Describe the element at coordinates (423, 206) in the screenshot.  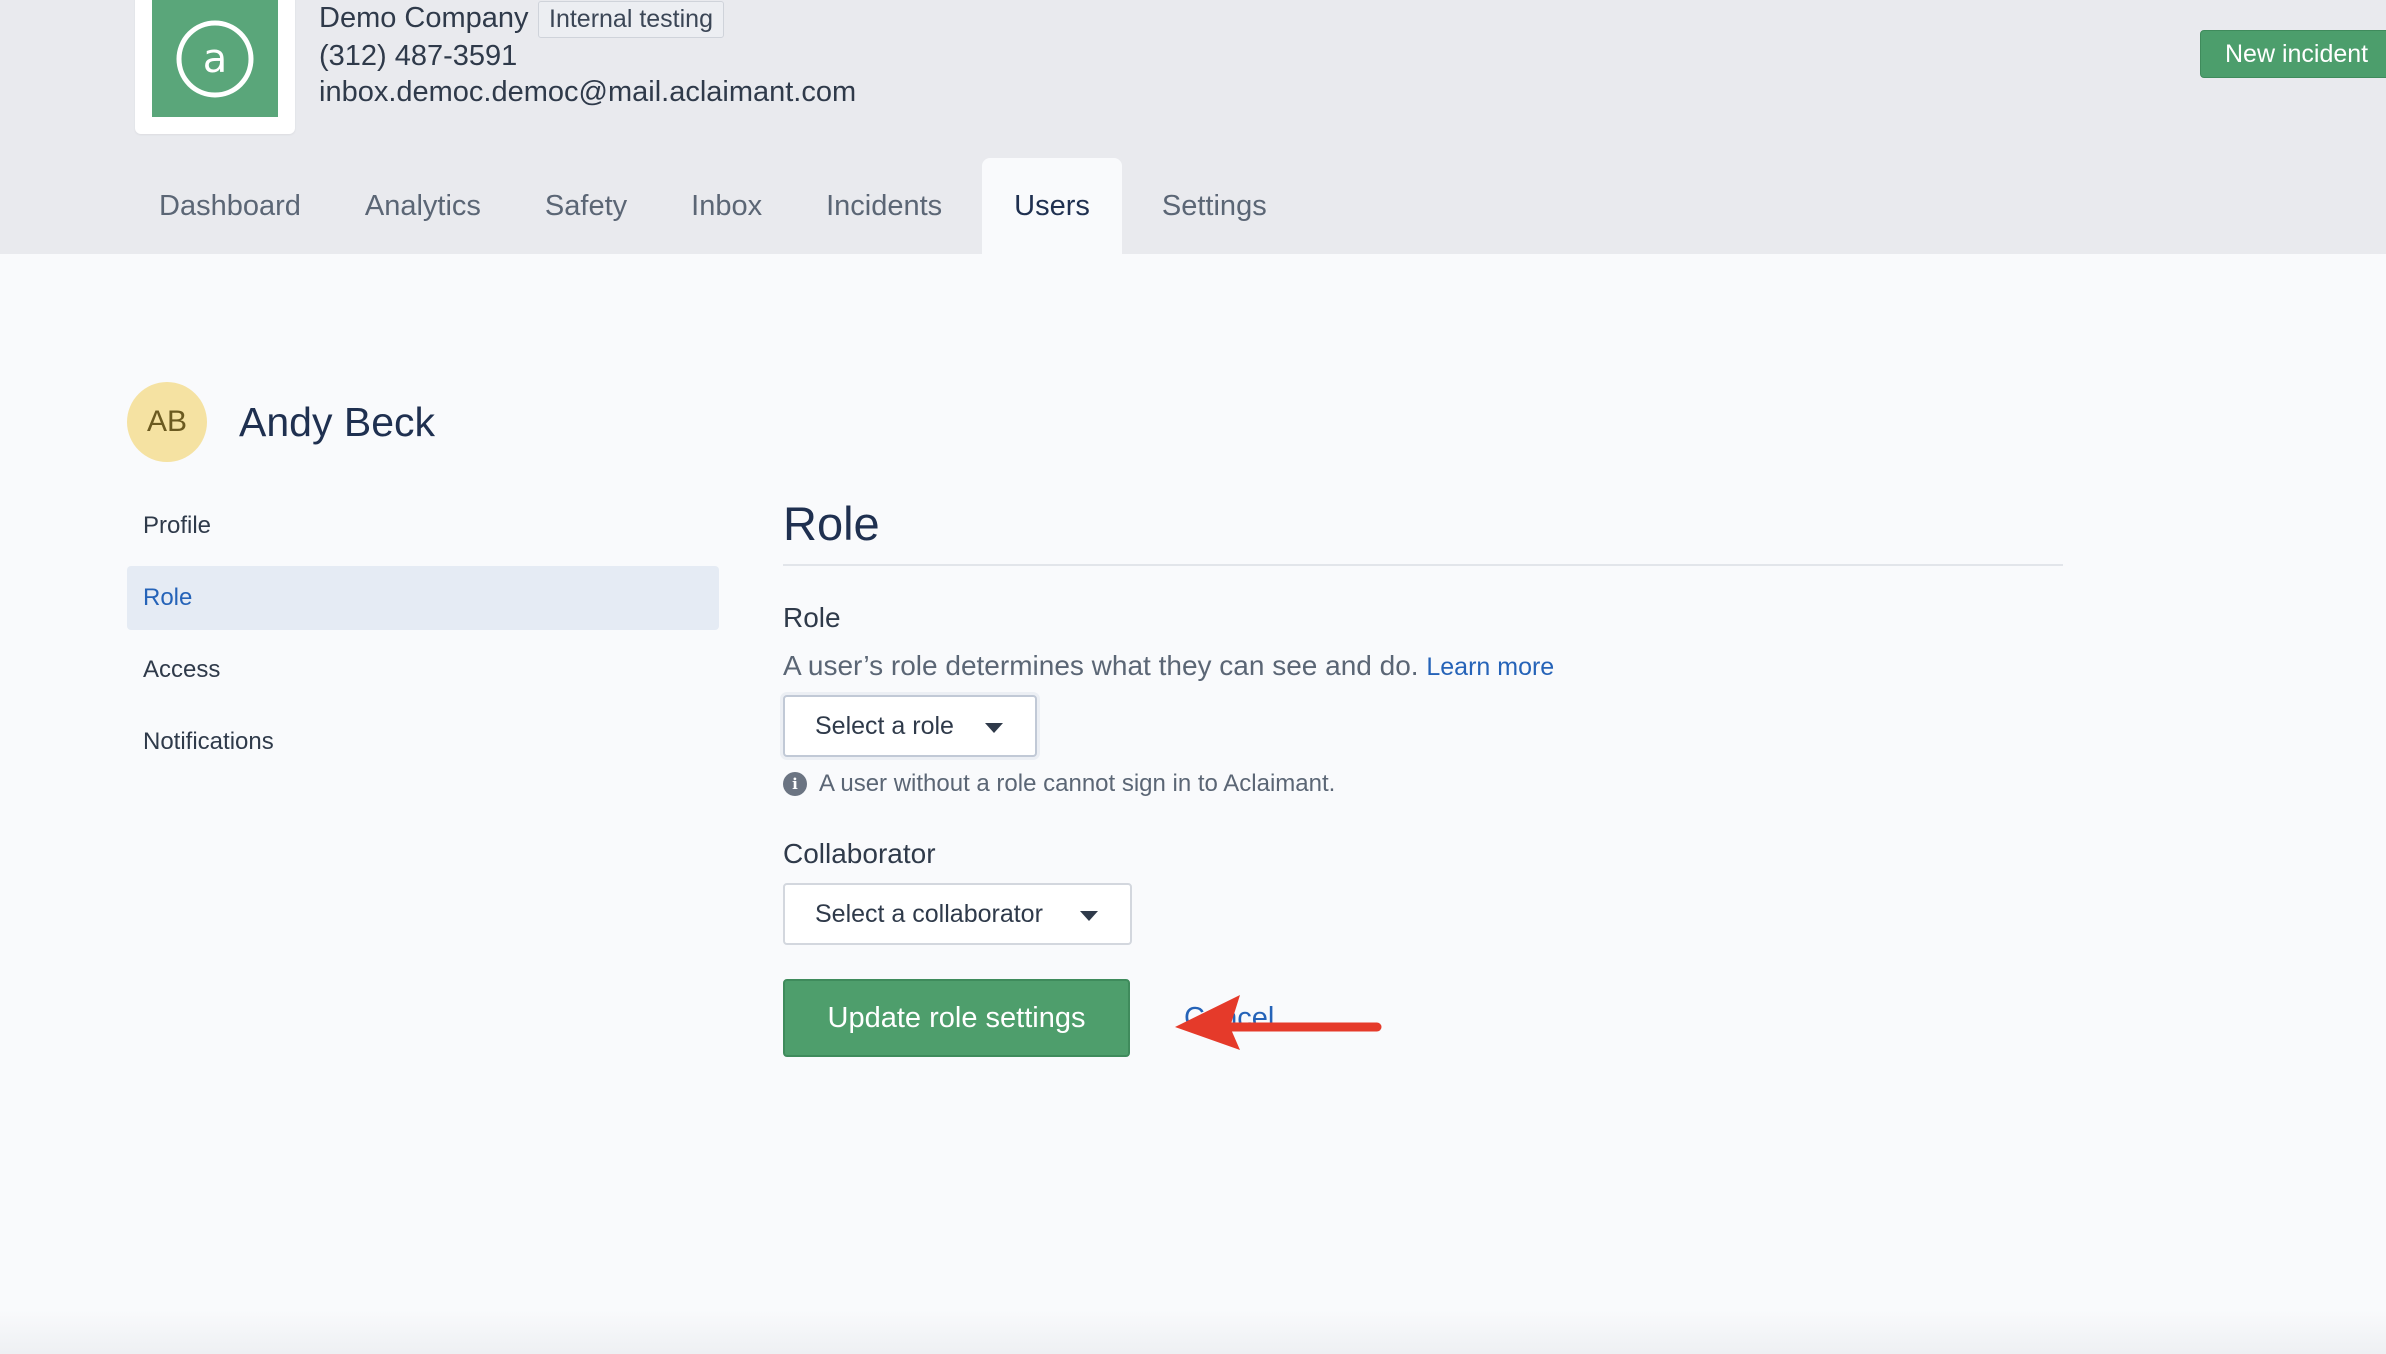
I see `tab-analytics: Analytics` at that location.